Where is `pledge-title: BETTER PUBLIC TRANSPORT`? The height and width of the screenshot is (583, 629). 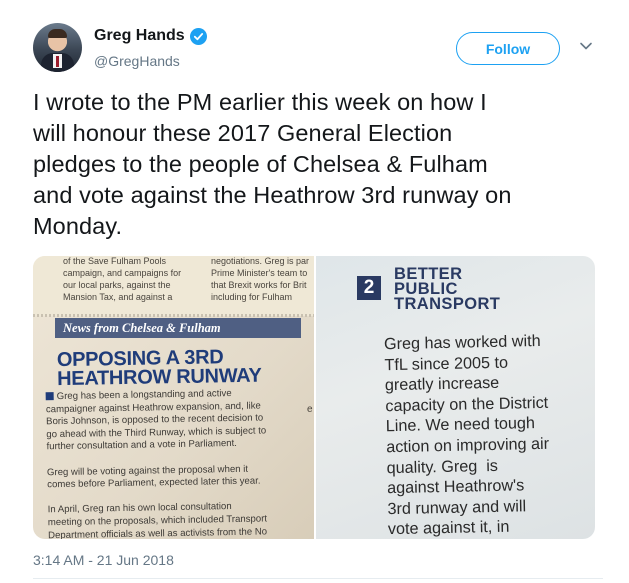
pledge-title: BETTER PUBLIC TRANSPORT is located at coordinates (447, 289).